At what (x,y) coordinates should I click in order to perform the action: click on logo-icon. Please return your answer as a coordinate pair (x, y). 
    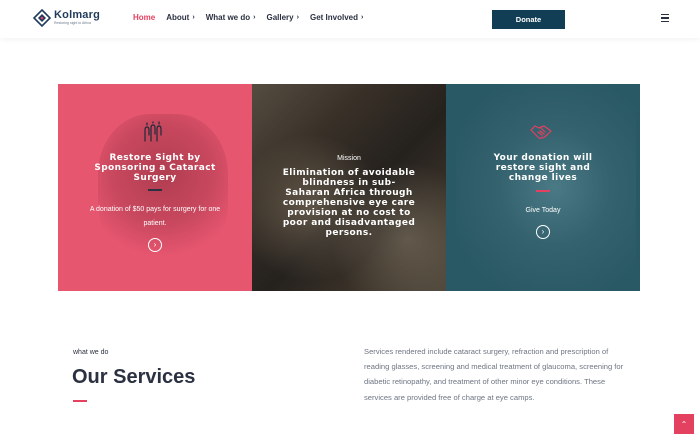
    Looking at the image, I should click on (42, 18).